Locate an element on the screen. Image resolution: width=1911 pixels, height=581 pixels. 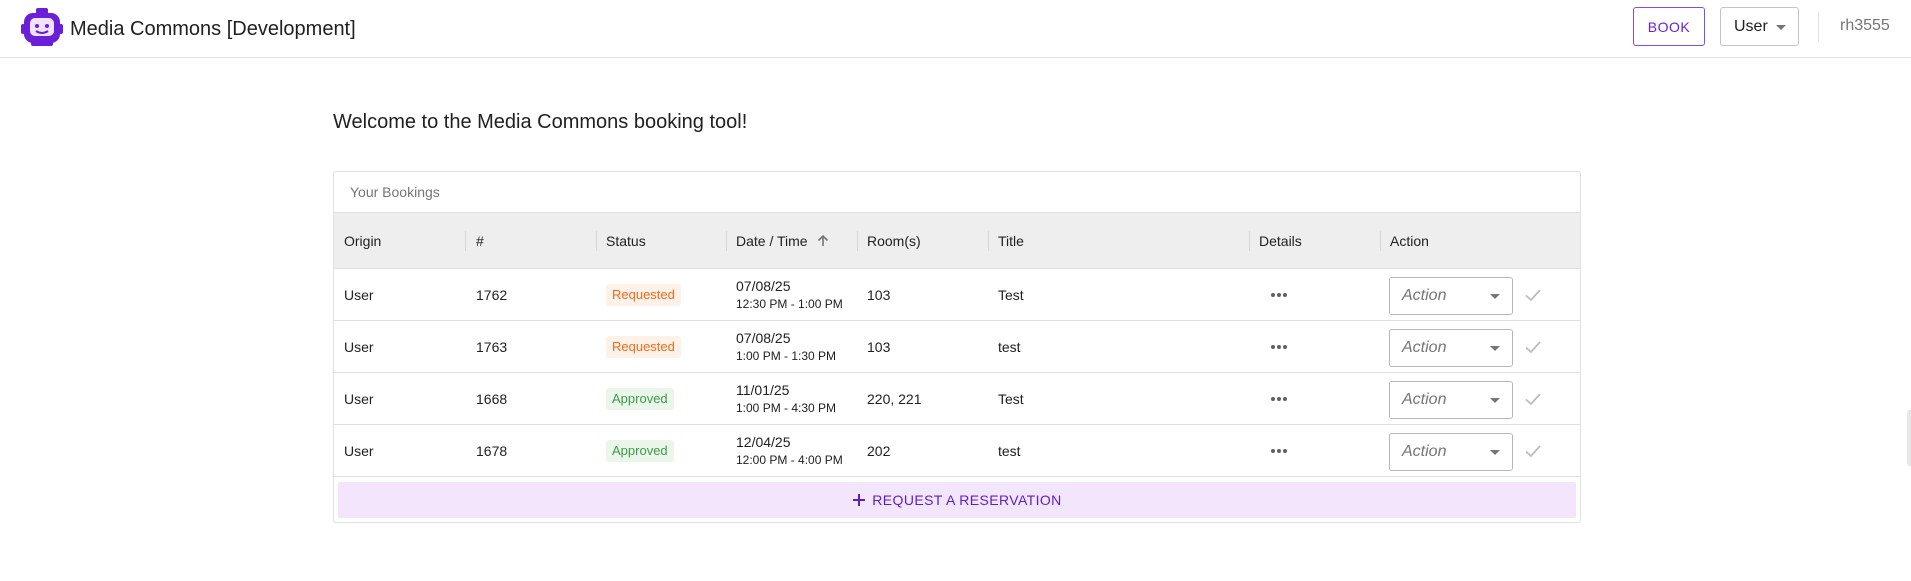
datetime-cell: 07/08/25 1:00 PM - 1:30 PM is located at coordinates (786, 346).